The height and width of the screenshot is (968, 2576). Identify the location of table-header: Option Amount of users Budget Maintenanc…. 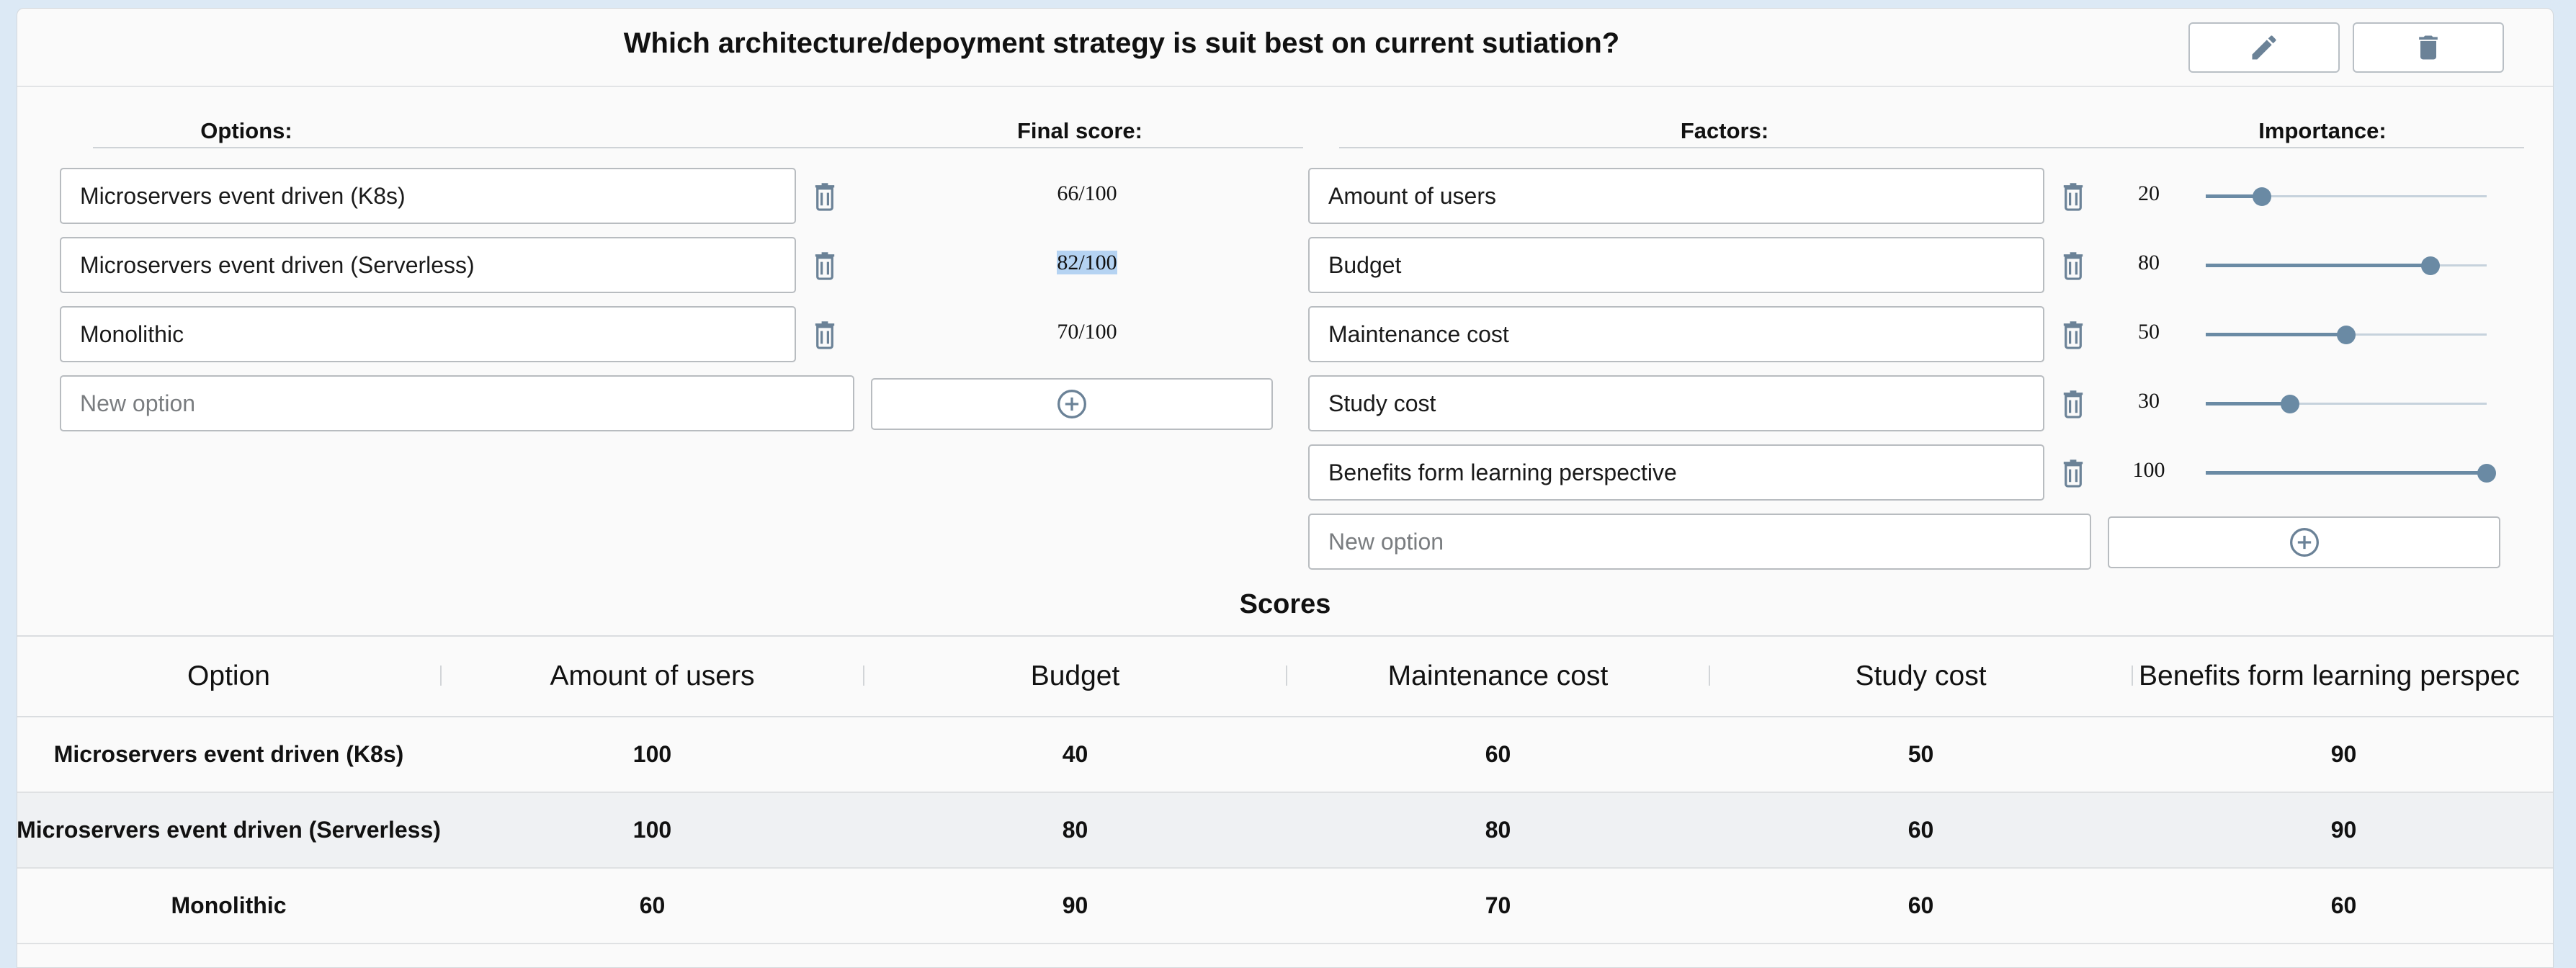
(1285, 677).